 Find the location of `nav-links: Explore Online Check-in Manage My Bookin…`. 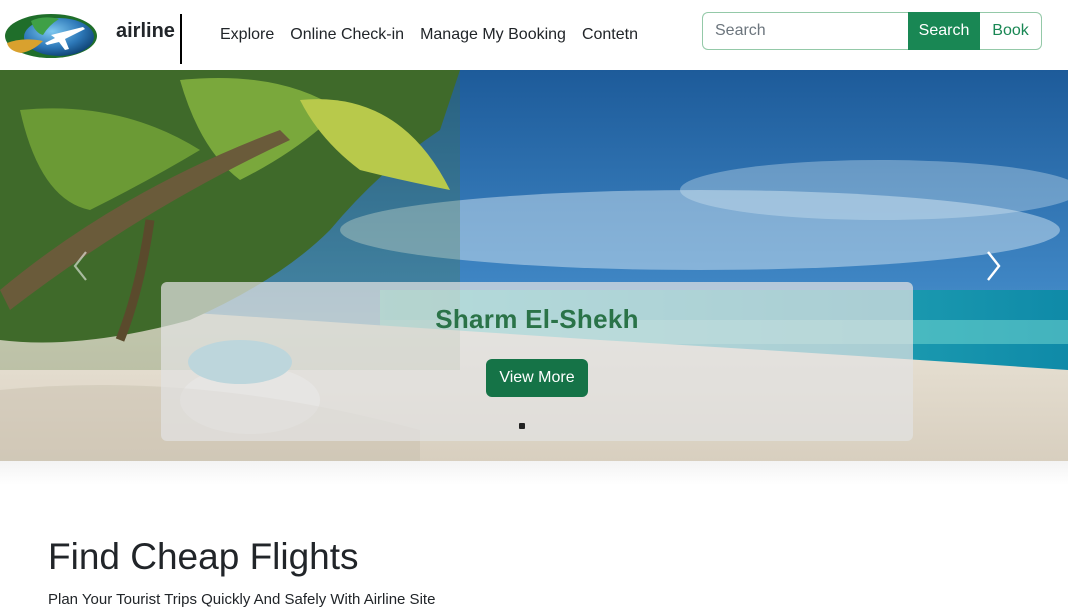

nav-links: Explore Online Check-in Manage My Bookin… is located at coordinates (437, 35).